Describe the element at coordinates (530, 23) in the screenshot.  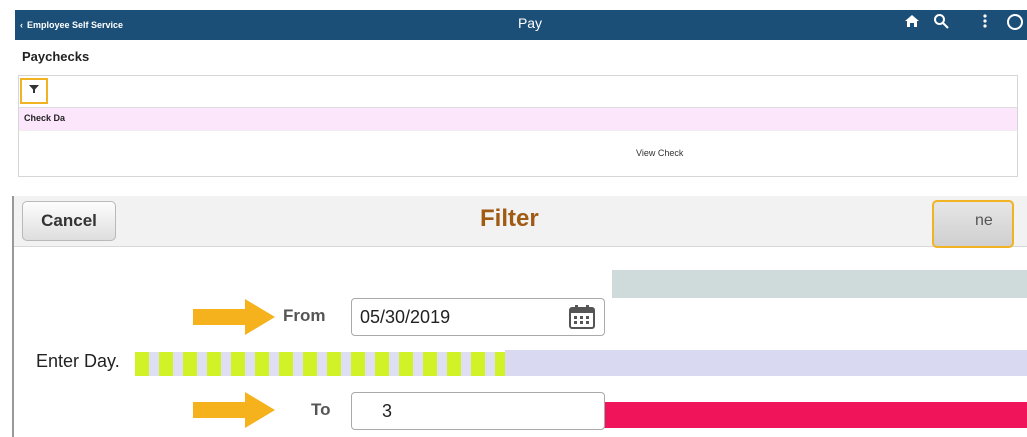
I see `page-title: Pay` at that location.